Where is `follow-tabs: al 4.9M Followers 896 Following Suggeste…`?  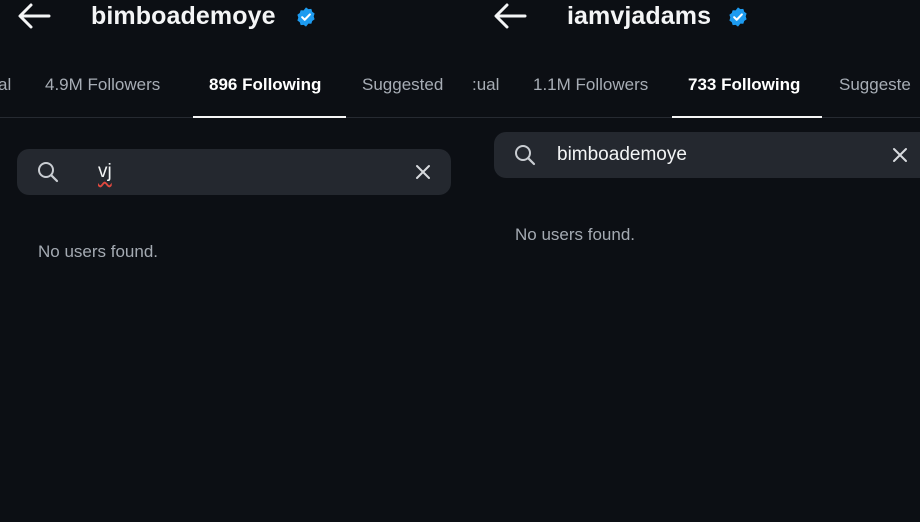
follow-tabs: al 4.9M Followers 896 Following Suggeste… is located at coordinates (232, 90).